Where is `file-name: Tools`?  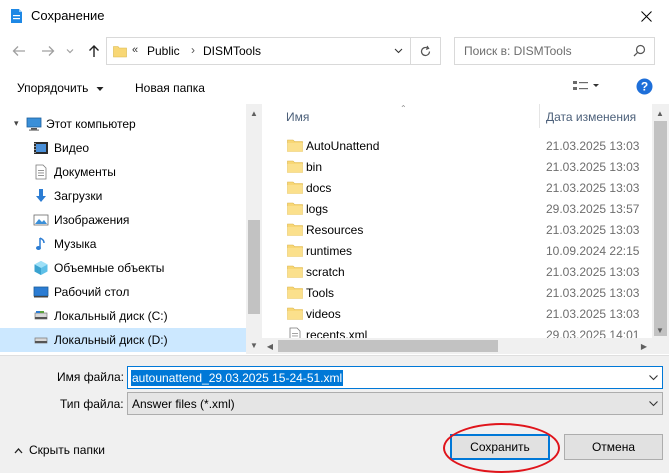
file-name: Tools is located at coordinates (320, 293).